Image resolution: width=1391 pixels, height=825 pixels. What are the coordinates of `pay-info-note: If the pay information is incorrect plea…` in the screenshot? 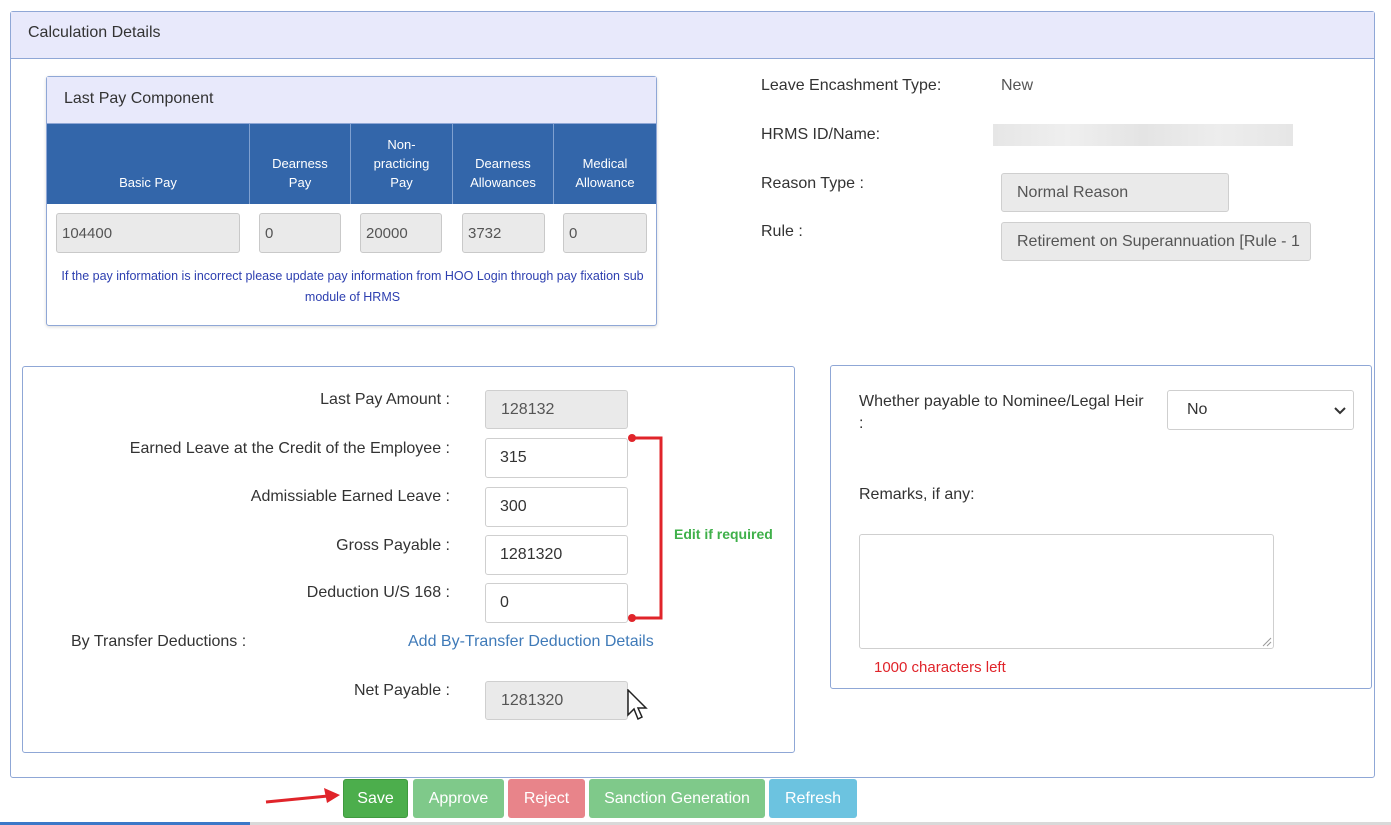 It's located at (352, 286).